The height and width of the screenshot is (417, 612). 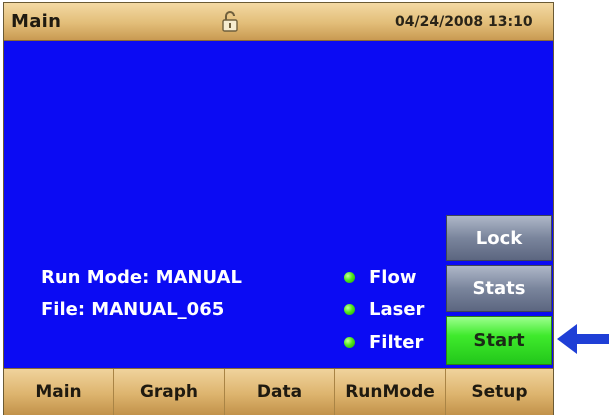 What do you see at coordinates (59, 392) in the screenshot?
I see `tab-main: Main` at bounding box center [59, 392].